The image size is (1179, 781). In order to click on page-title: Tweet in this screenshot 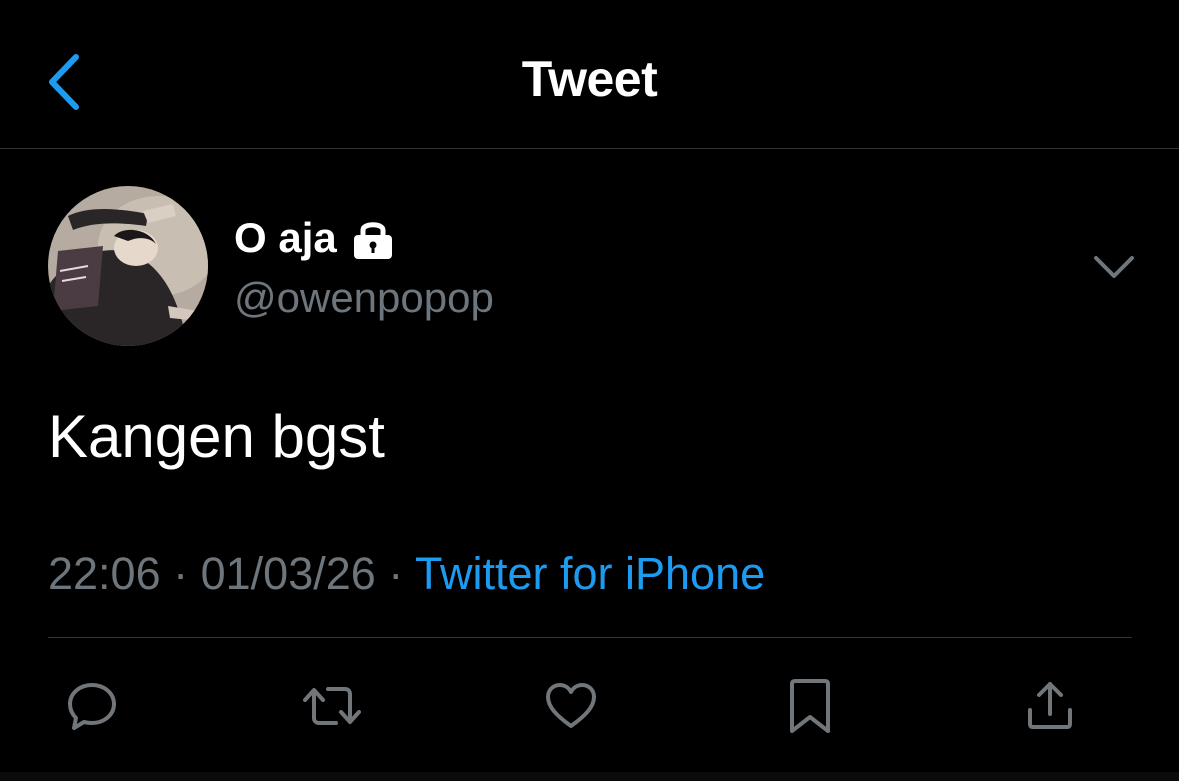, I will do `click(589, 79)`.